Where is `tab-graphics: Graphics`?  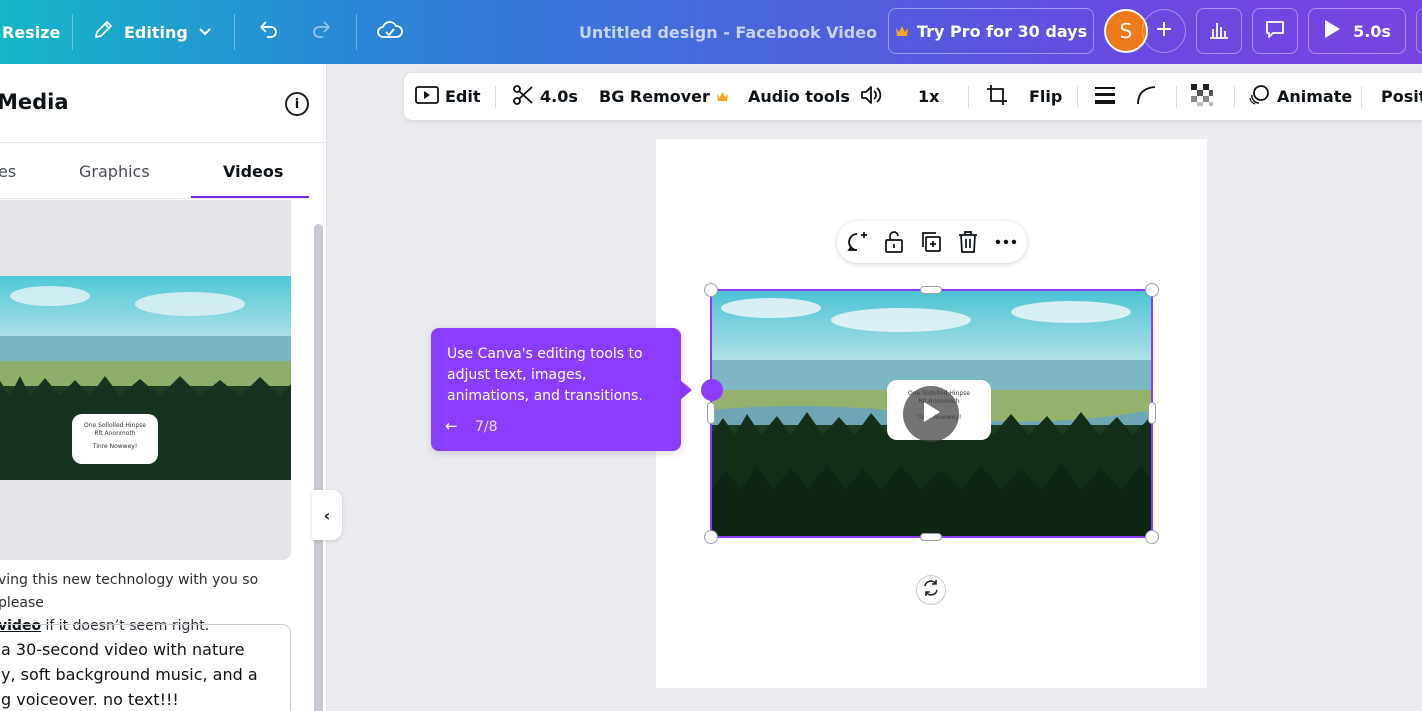
tab-graphics: Graphics is located at coordinates (114, 171).